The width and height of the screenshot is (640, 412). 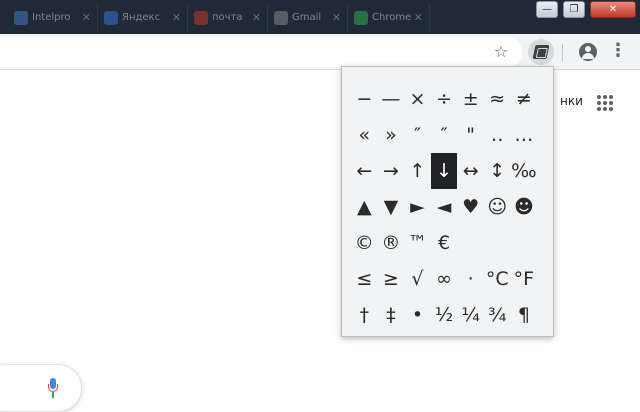 What do you see at coordinates (391, 99) in the screenshot?
I see `symbol-button: —` at bounding box center [391, 99].